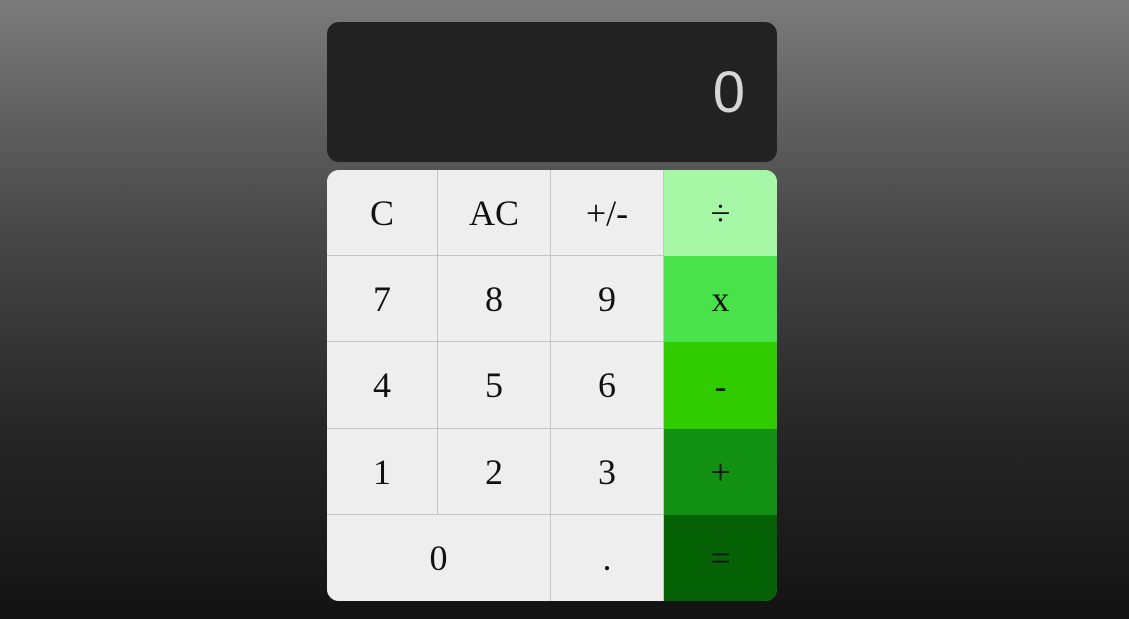 The height and width of the screenshot is (619, 1129). Describe the element at coordinates (494, 213) in the screenshot. I see `all-clear-button: AC` at that location.